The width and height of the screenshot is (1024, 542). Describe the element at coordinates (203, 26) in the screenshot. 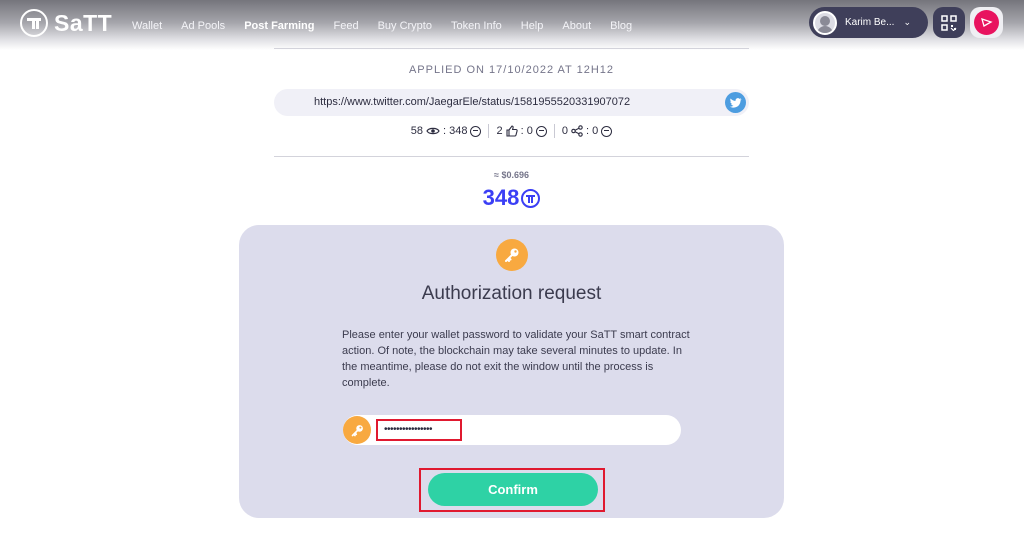

I see `nav-ad-pools: Ad Pools` at that location.